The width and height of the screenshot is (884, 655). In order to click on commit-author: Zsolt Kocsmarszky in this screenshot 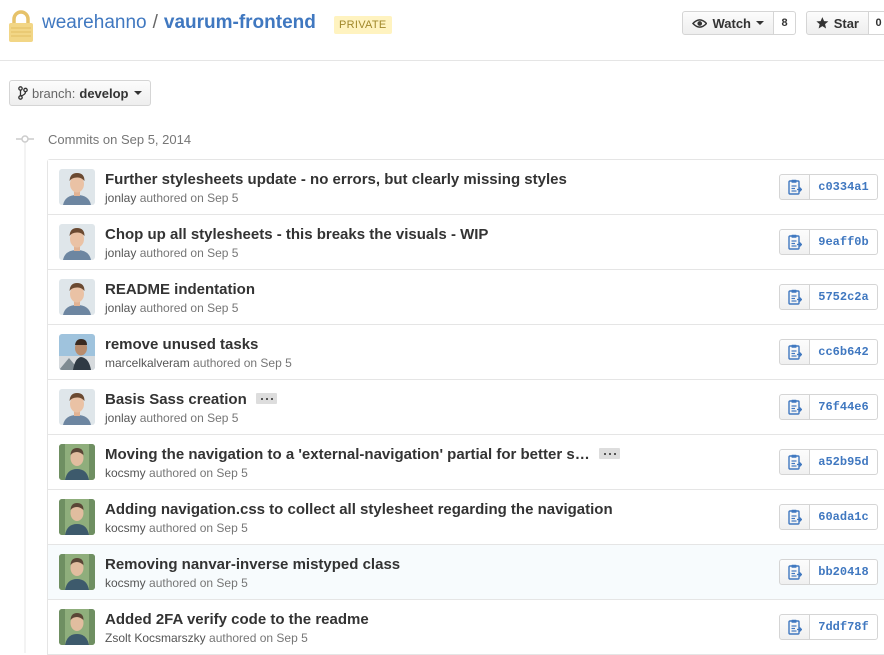, I will do `click(155, 638)`.